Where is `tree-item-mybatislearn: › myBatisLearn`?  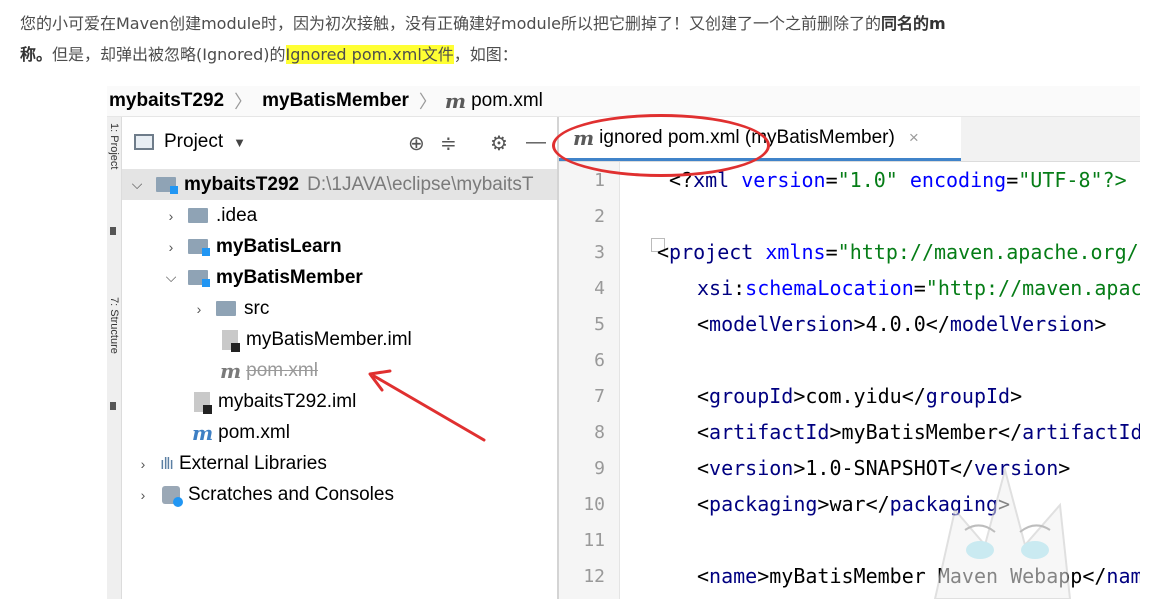 tree-item-mybatislearn: › myBatisLearn is located at coordinates (339, 246).